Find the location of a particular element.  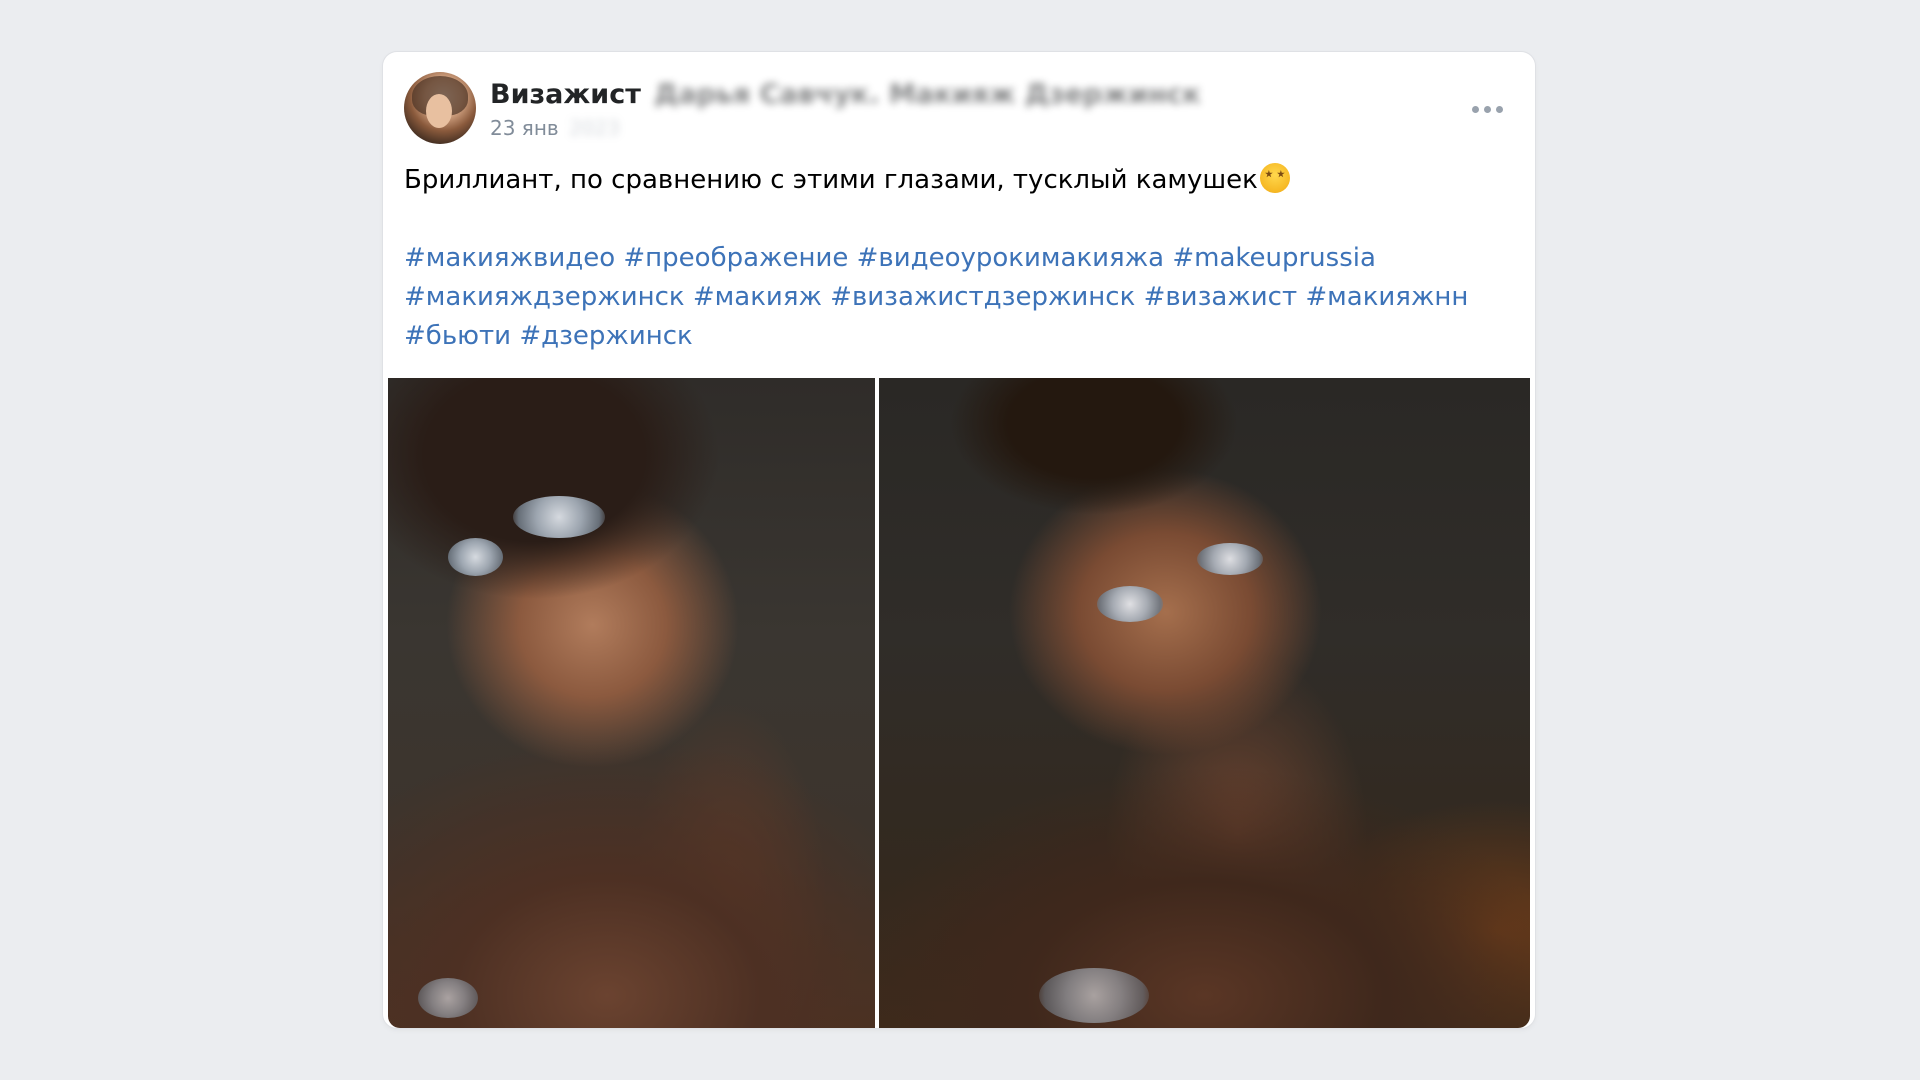

author-line: Визажист Дарья Савчук. Макияж Дзержинск is located at coordinates (845, 95).